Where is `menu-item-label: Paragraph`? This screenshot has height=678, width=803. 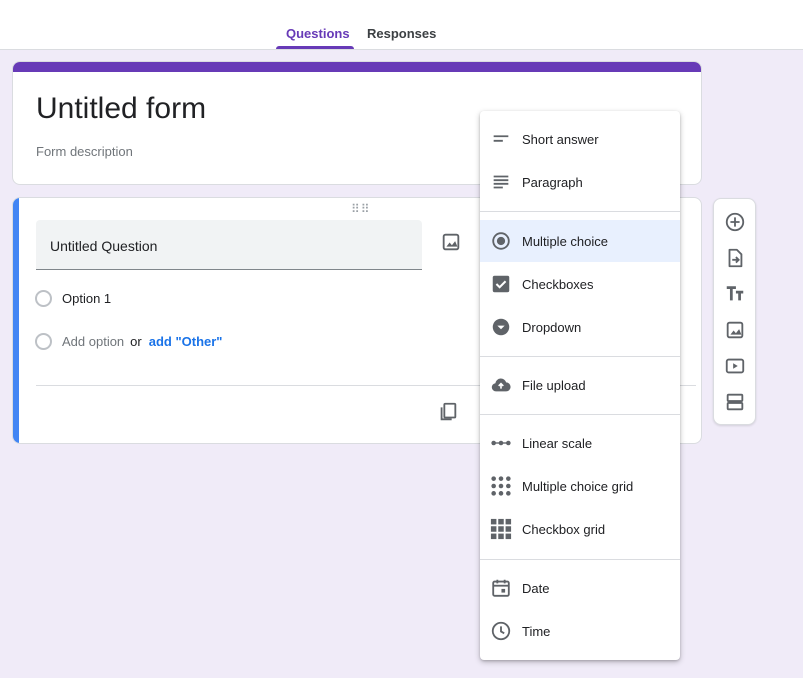
menu-item-label: Paragraph is located at coordinates (552, 182).